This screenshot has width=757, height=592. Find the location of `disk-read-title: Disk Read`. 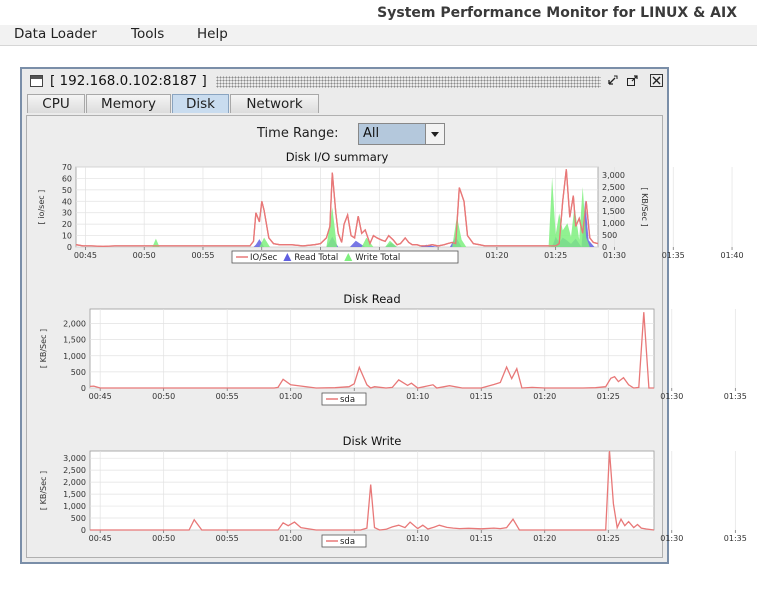

disk-read-title: Disk Read is located at coordinates (371, 299).